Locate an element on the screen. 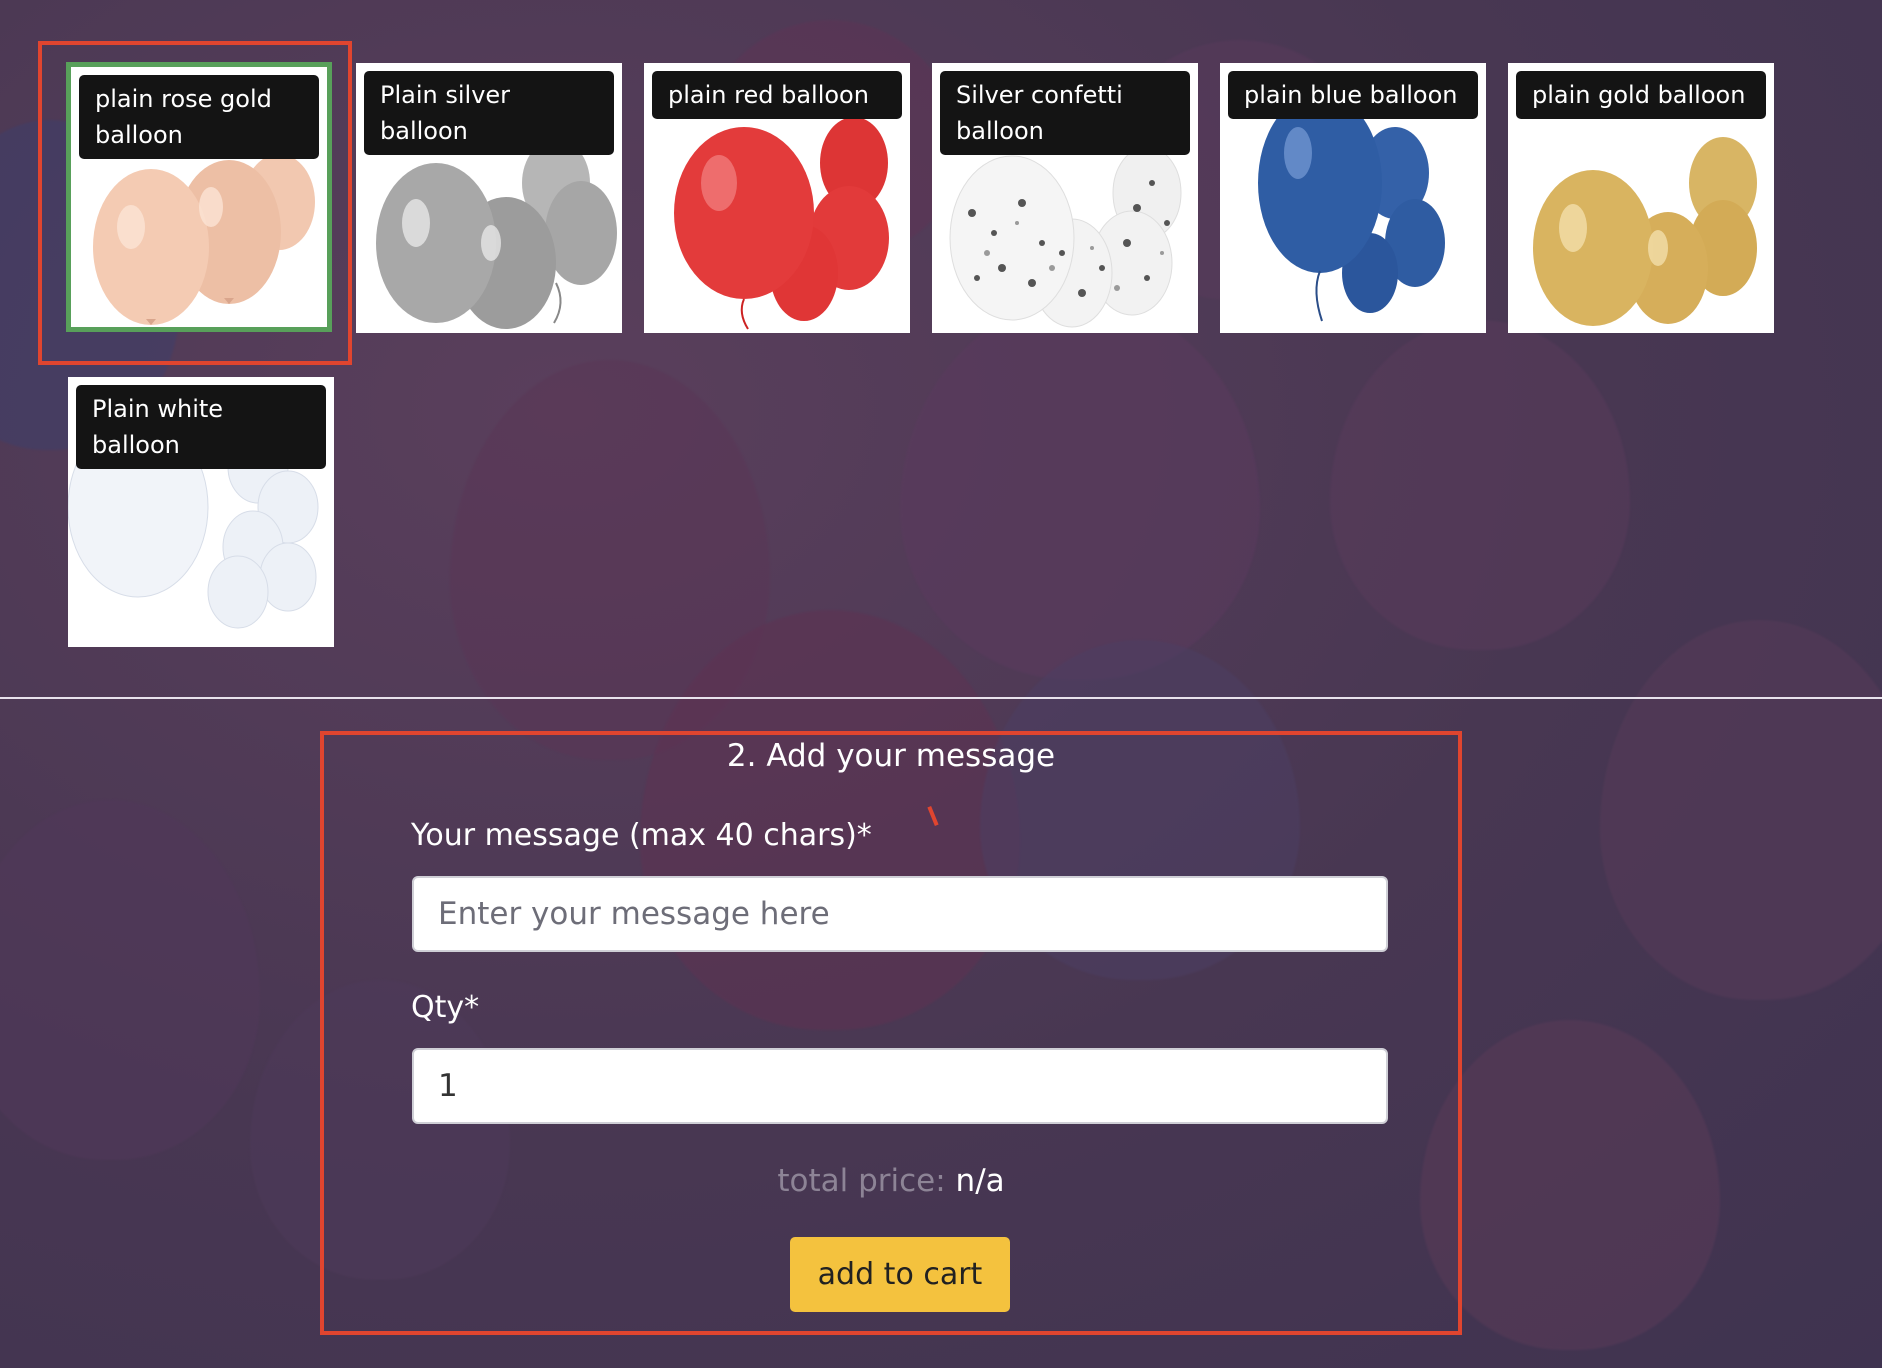 This screenshot has height=1368, width=1882. balloon-option-blue: plain blue balloon is located at coordinates (1353, 198).